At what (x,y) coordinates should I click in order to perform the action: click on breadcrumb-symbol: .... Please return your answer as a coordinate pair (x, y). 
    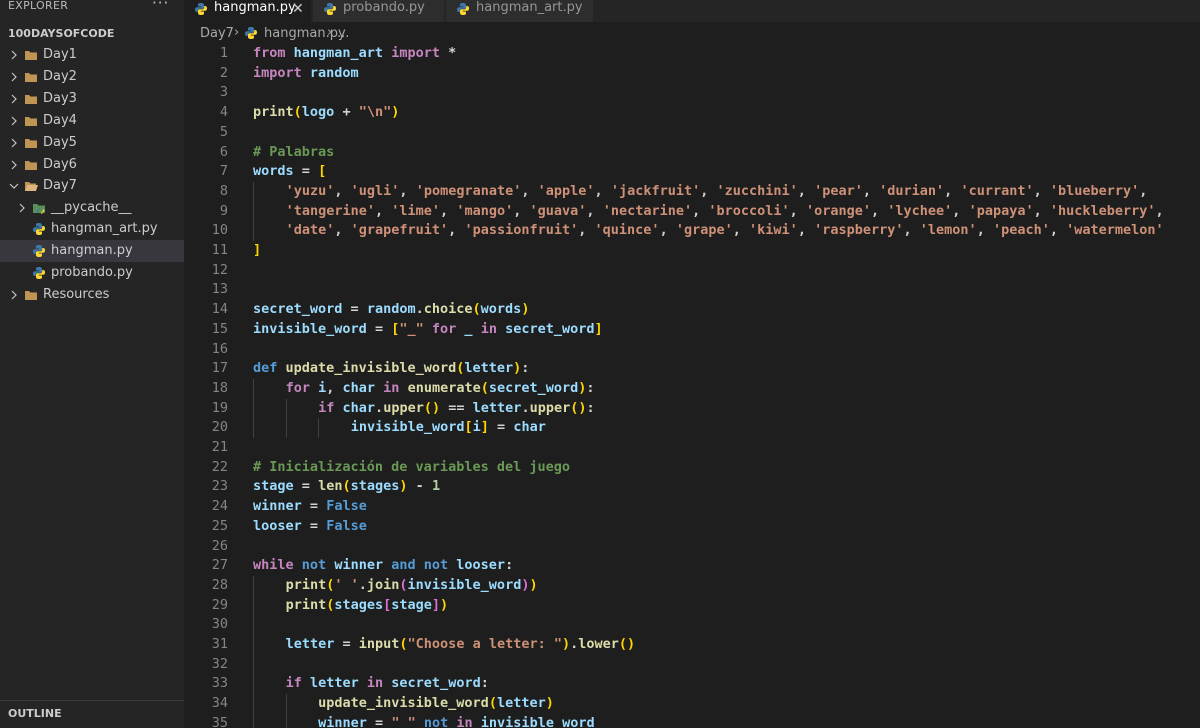
    Looking at the image, I should click on (343, 33).